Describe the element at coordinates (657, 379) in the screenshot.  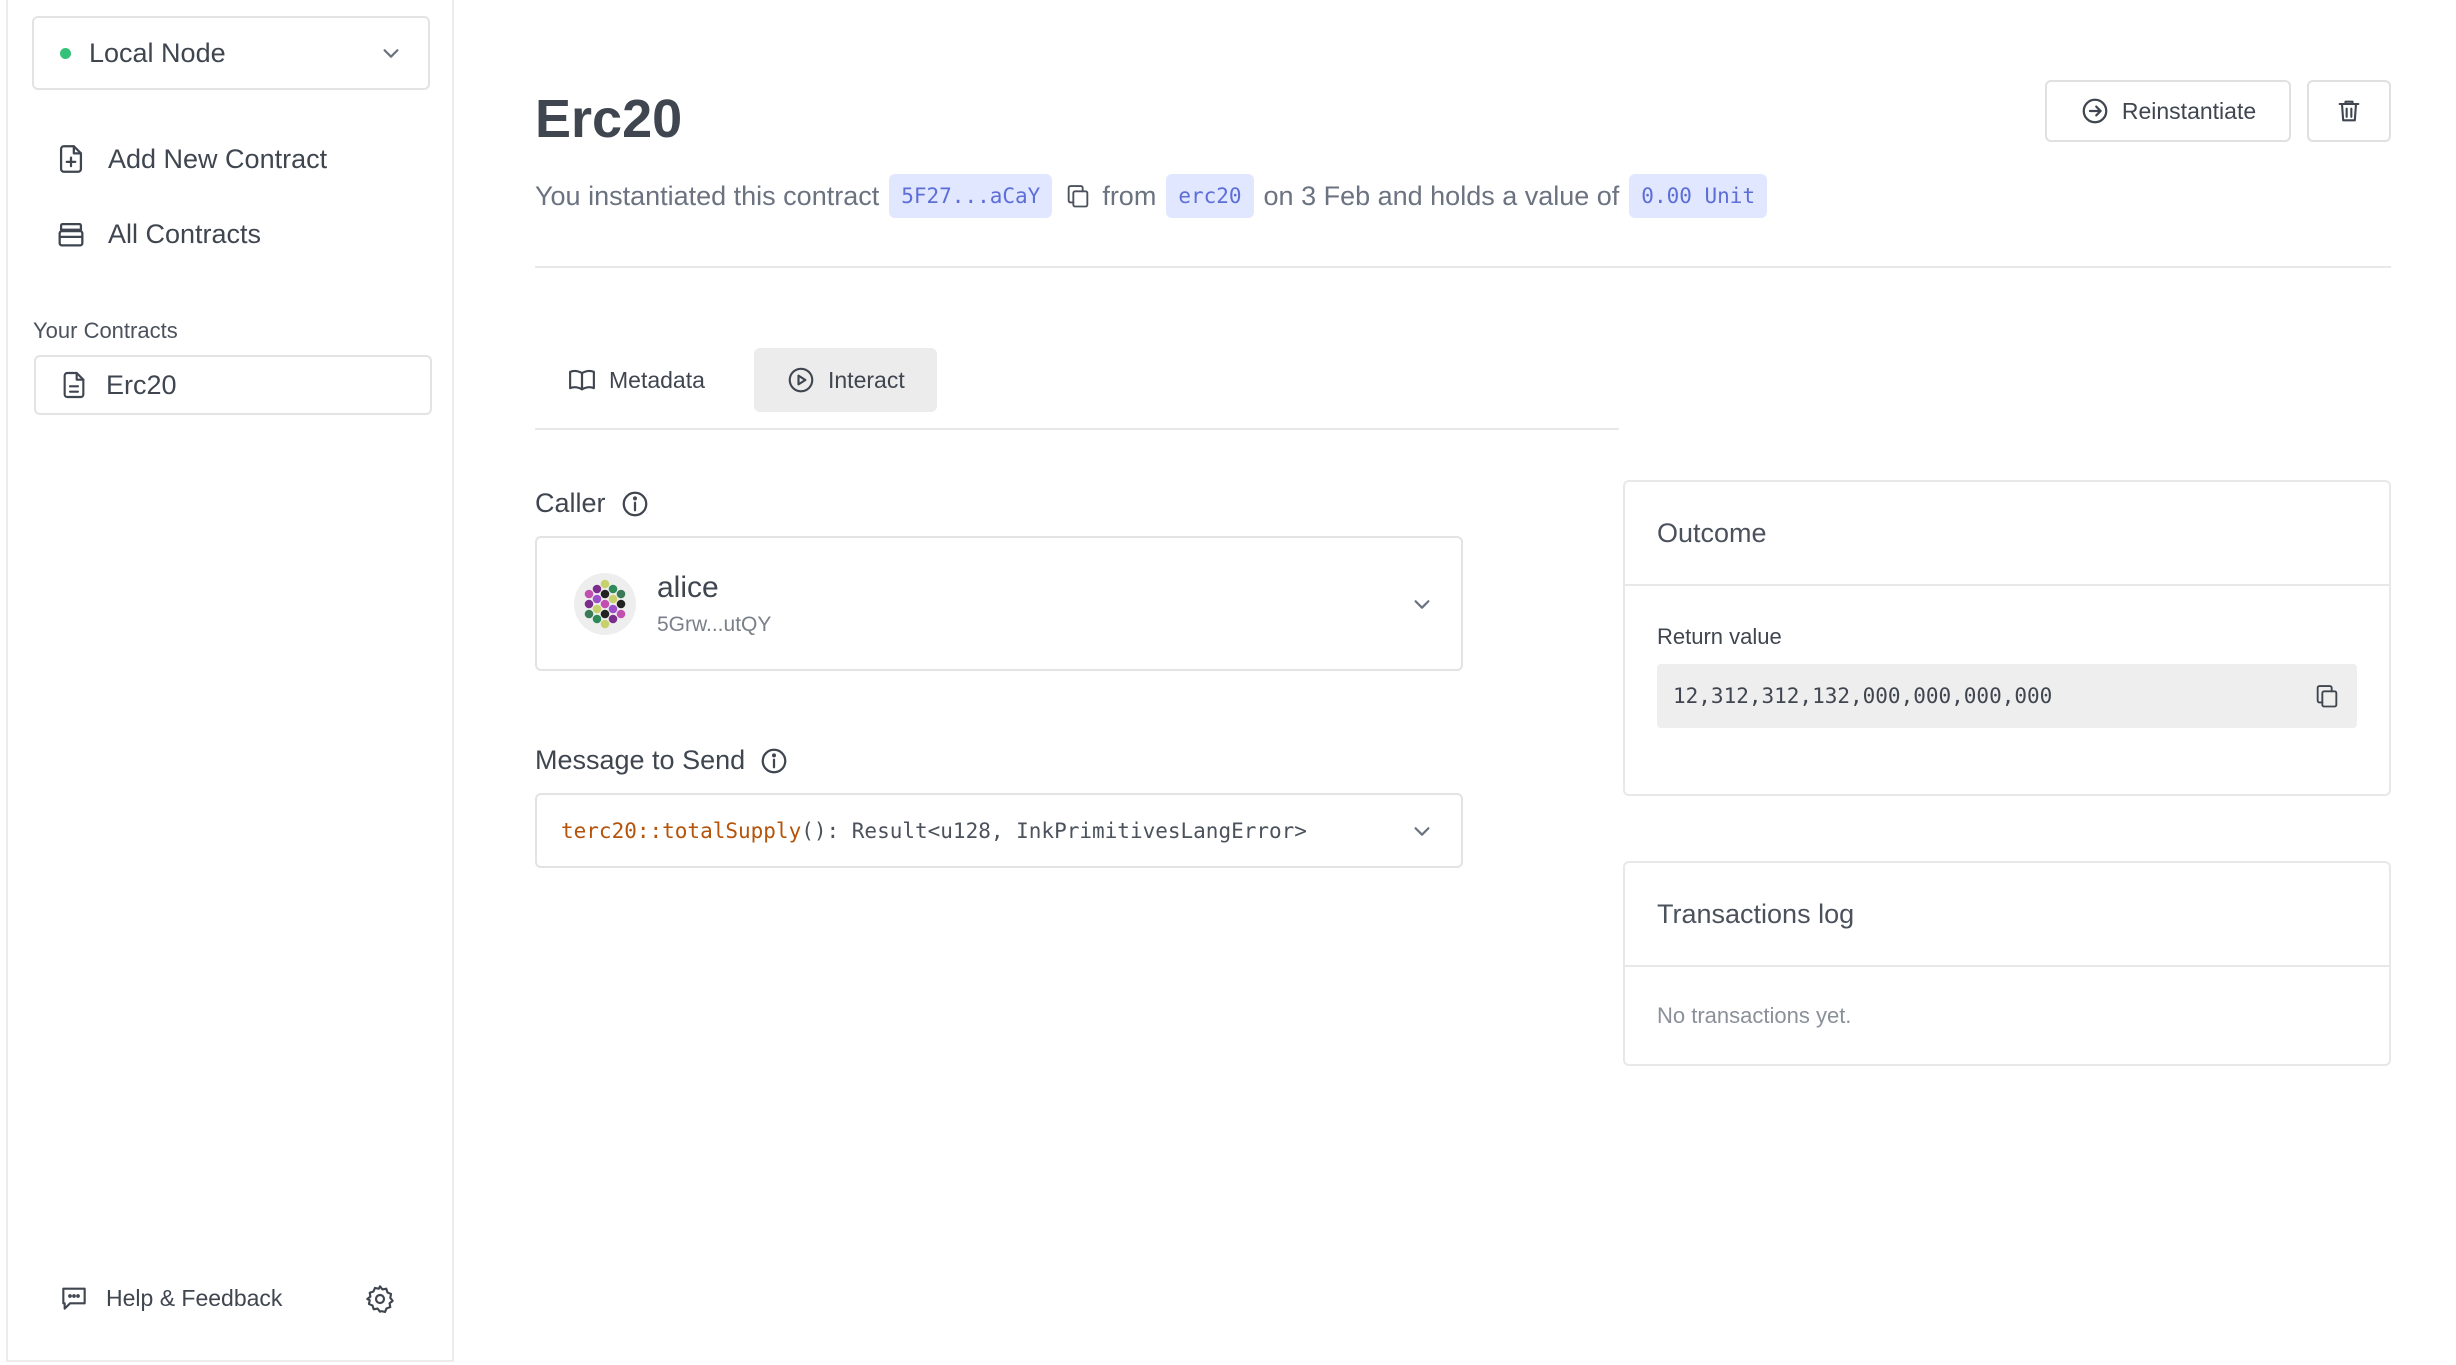
I see `tab-metadata-label: Metadata` at that location.